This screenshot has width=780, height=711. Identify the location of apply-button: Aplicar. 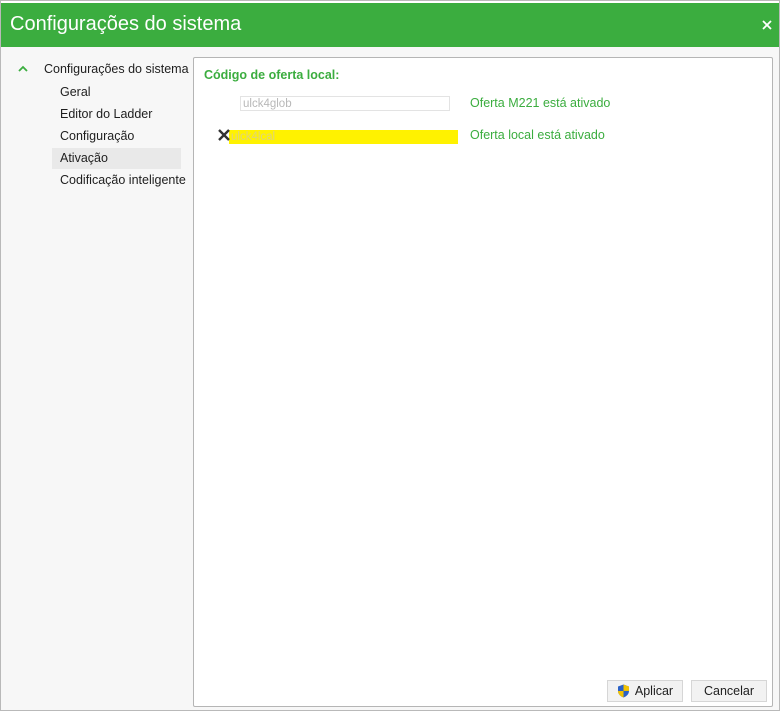
(645, 691).